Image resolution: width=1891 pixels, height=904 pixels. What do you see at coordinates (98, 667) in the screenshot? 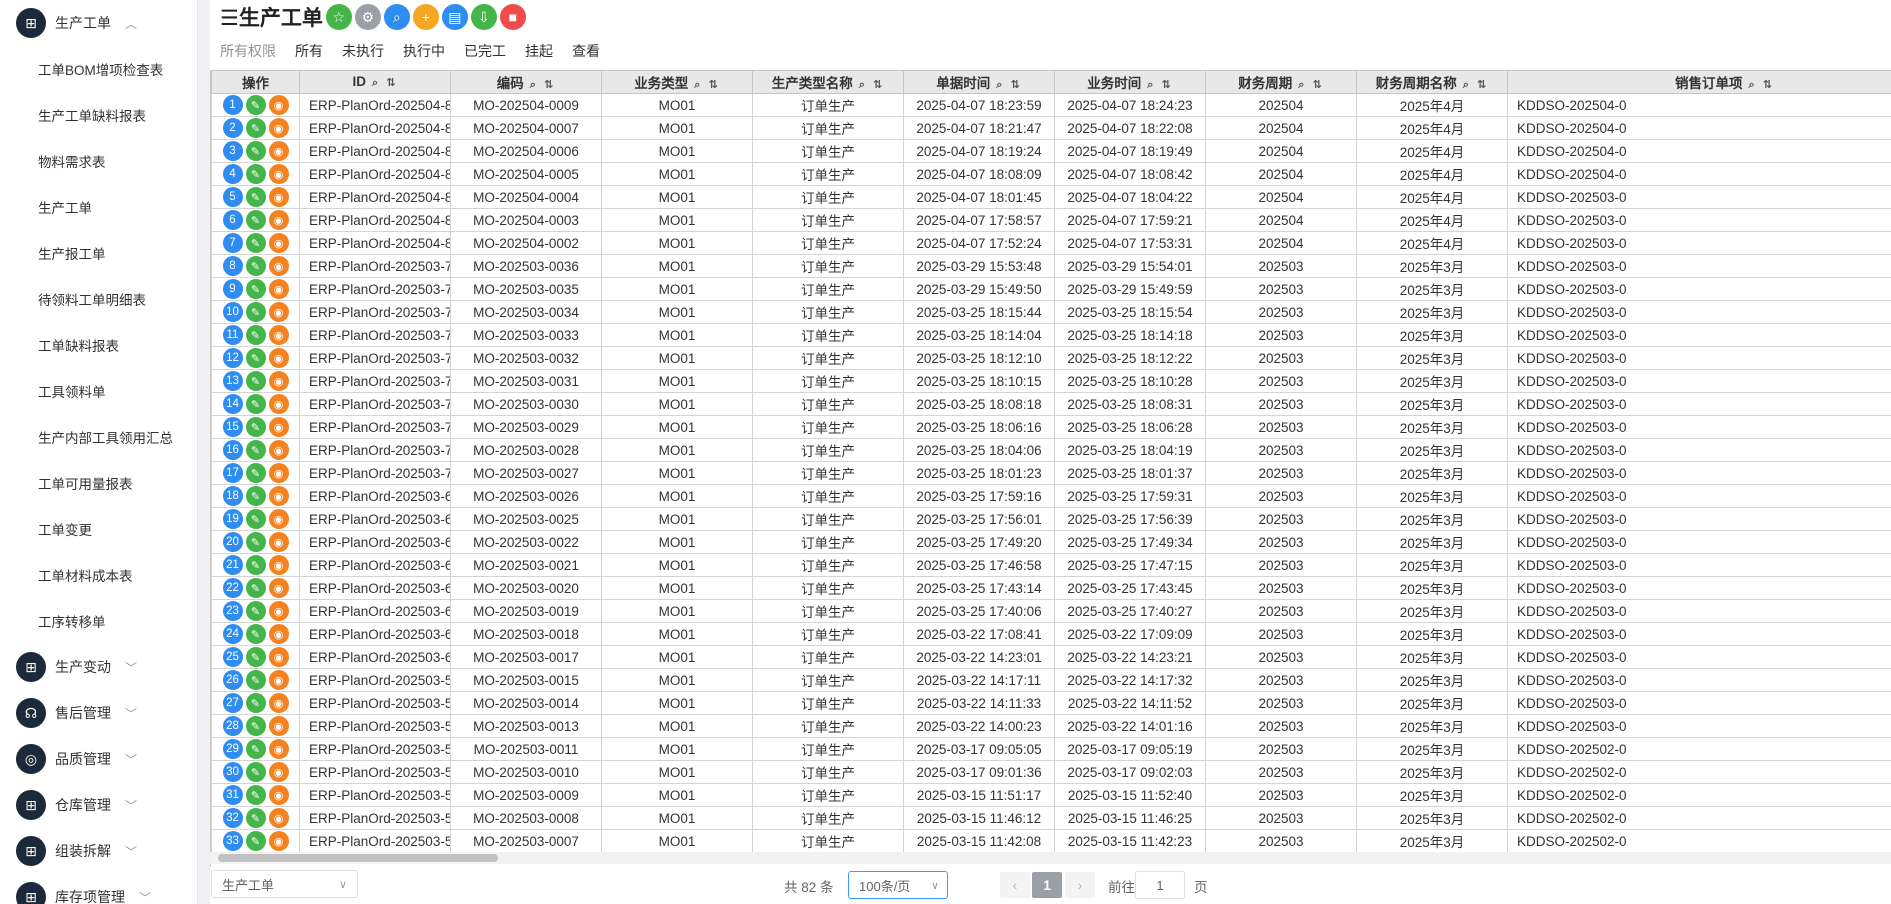
I see `menu-group: ⊞ 生产变动 ﹀` at bounding box center [98, 667].